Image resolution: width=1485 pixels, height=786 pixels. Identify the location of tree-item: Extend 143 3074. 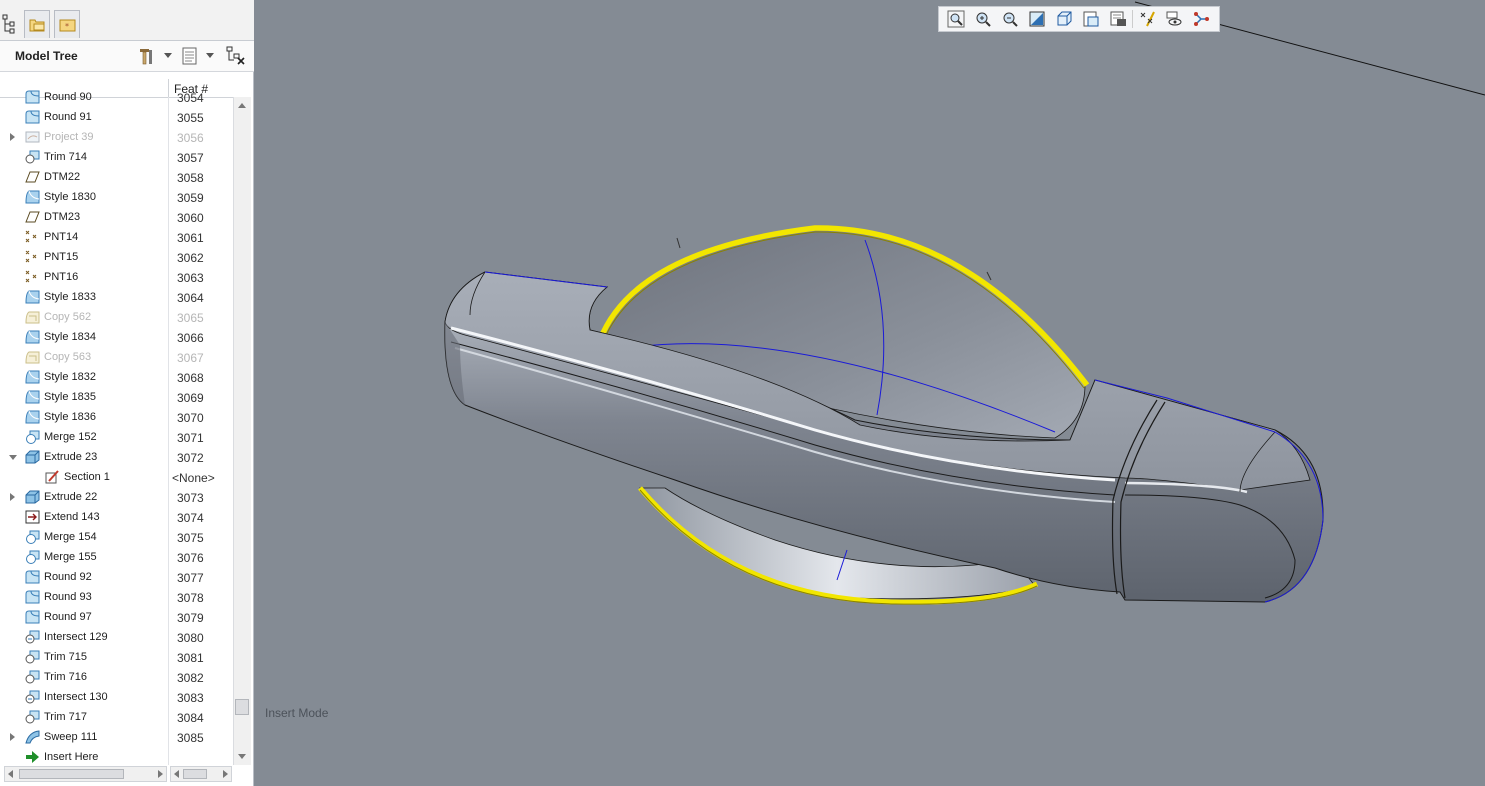
(116, 517).